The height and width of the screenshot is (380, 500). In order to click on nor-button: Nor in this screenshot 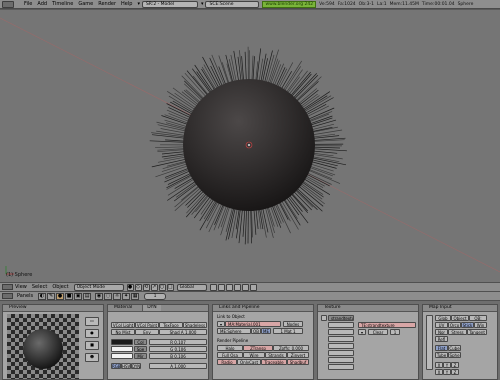, I will do `click(441, 332)`.